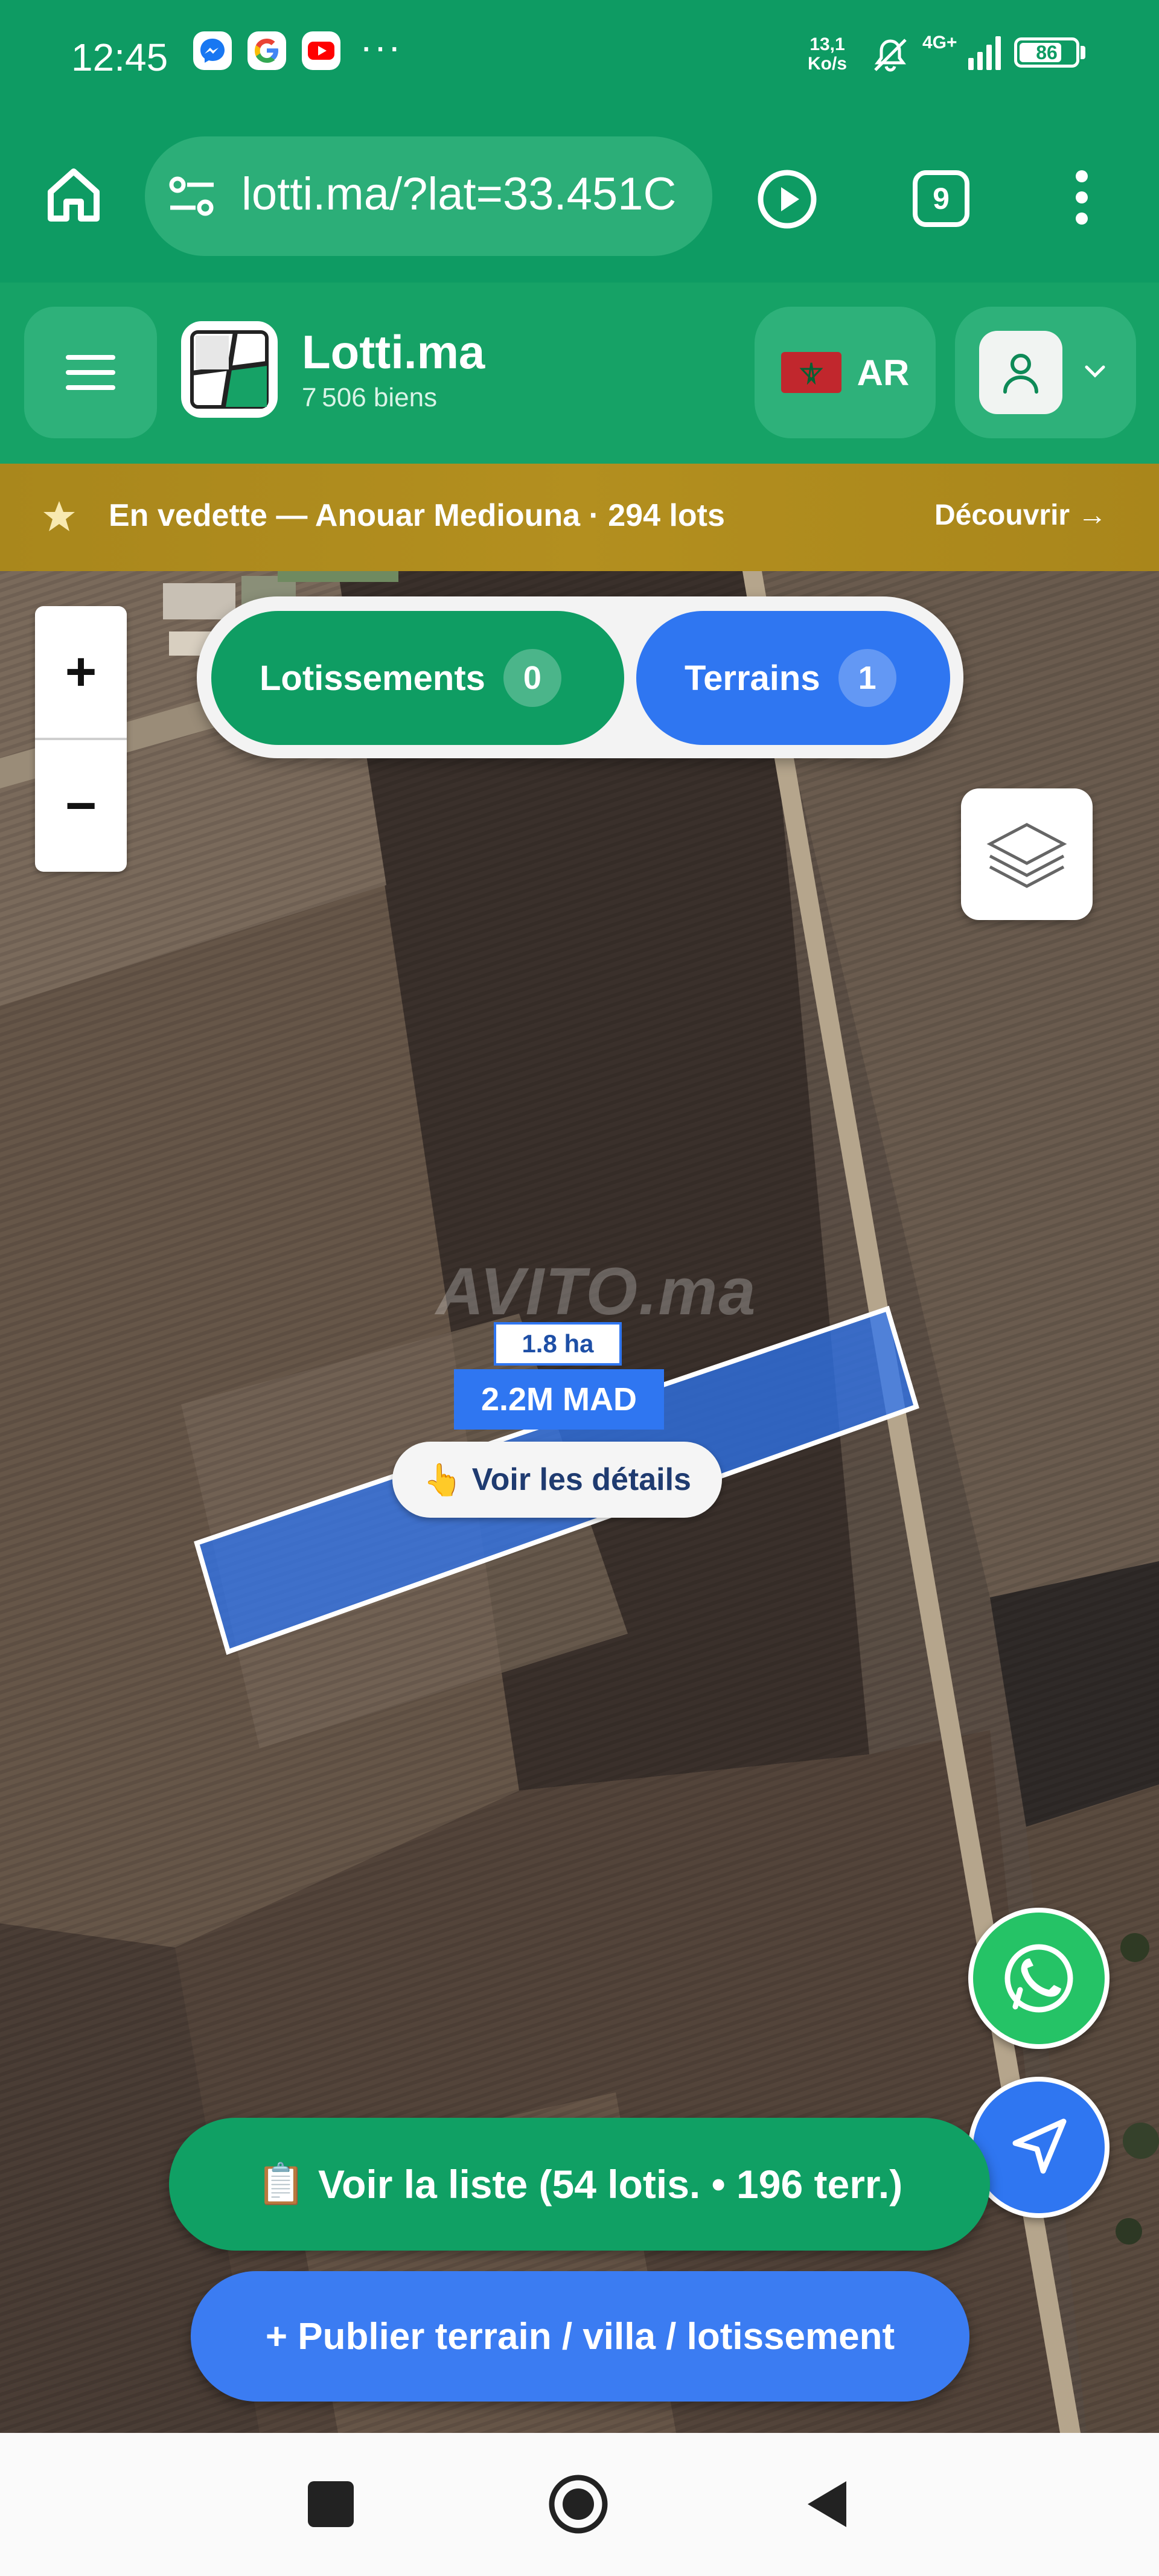 Image resolution: width=1159 pixels, height=2576 pixels. Describe the element at coordinates (890, 55) in the screenshot. I see `mute-icon` at that location.